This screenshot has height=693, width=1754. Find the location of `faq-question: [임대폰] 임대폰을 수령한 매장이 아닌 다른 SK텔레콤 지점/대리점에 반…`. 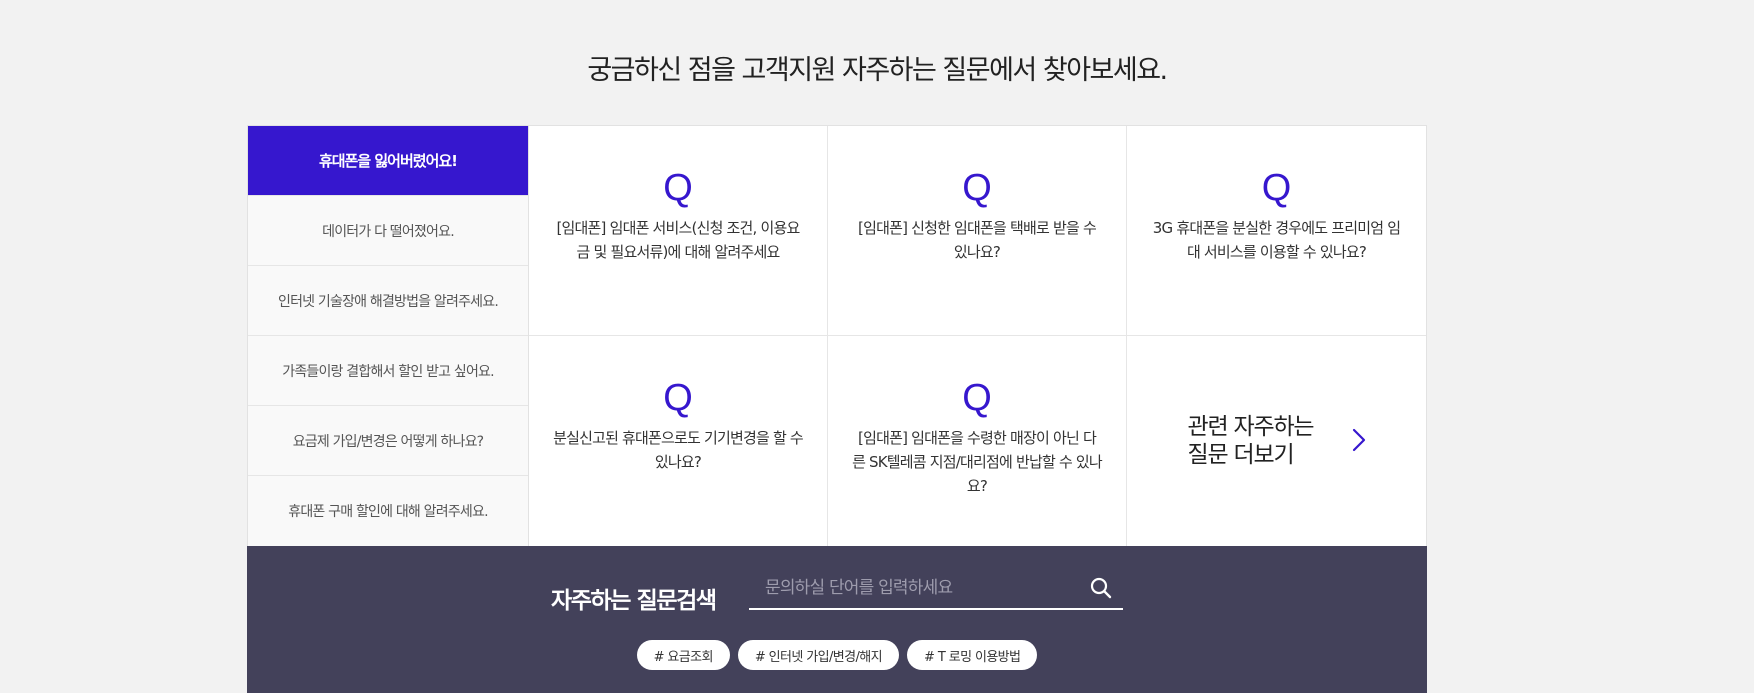

faq-question: [임대폰] 임대폰을 수령한 매장이 아닌 다른 SK텔레콤 지점/대리점에 반… is located at coordinates (977, 462).